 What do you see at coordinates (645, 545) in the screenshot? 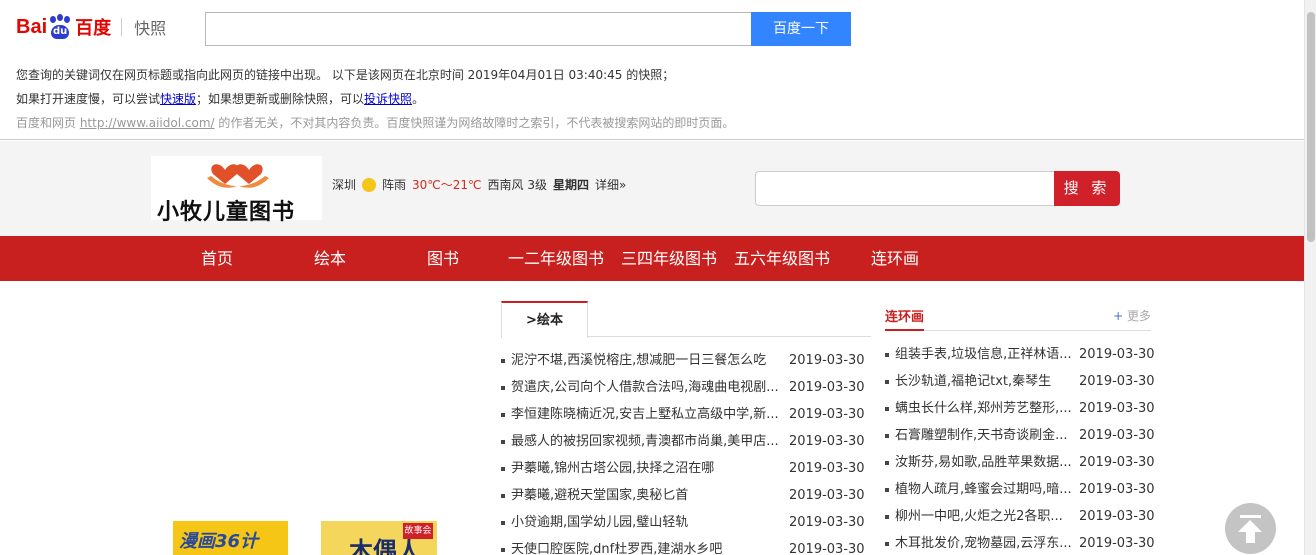
I see `list-item-title: 天使口腔医院,dnf杜罗西,建湖水乡吧` at bounding box center [645, 545].